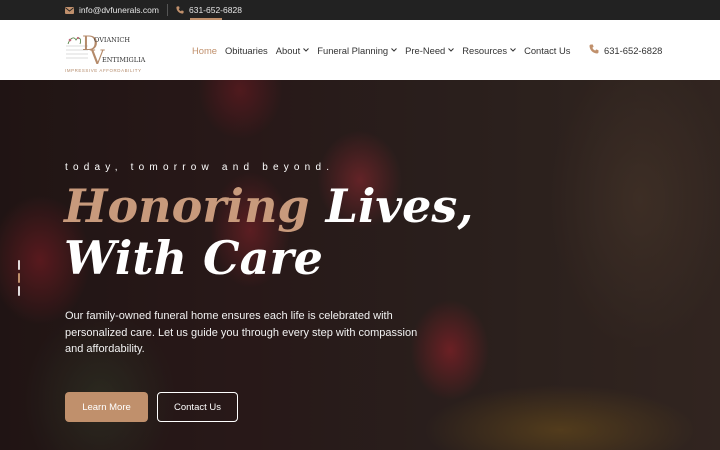  I want to click on slide-indicator-active, so click(19, 278).